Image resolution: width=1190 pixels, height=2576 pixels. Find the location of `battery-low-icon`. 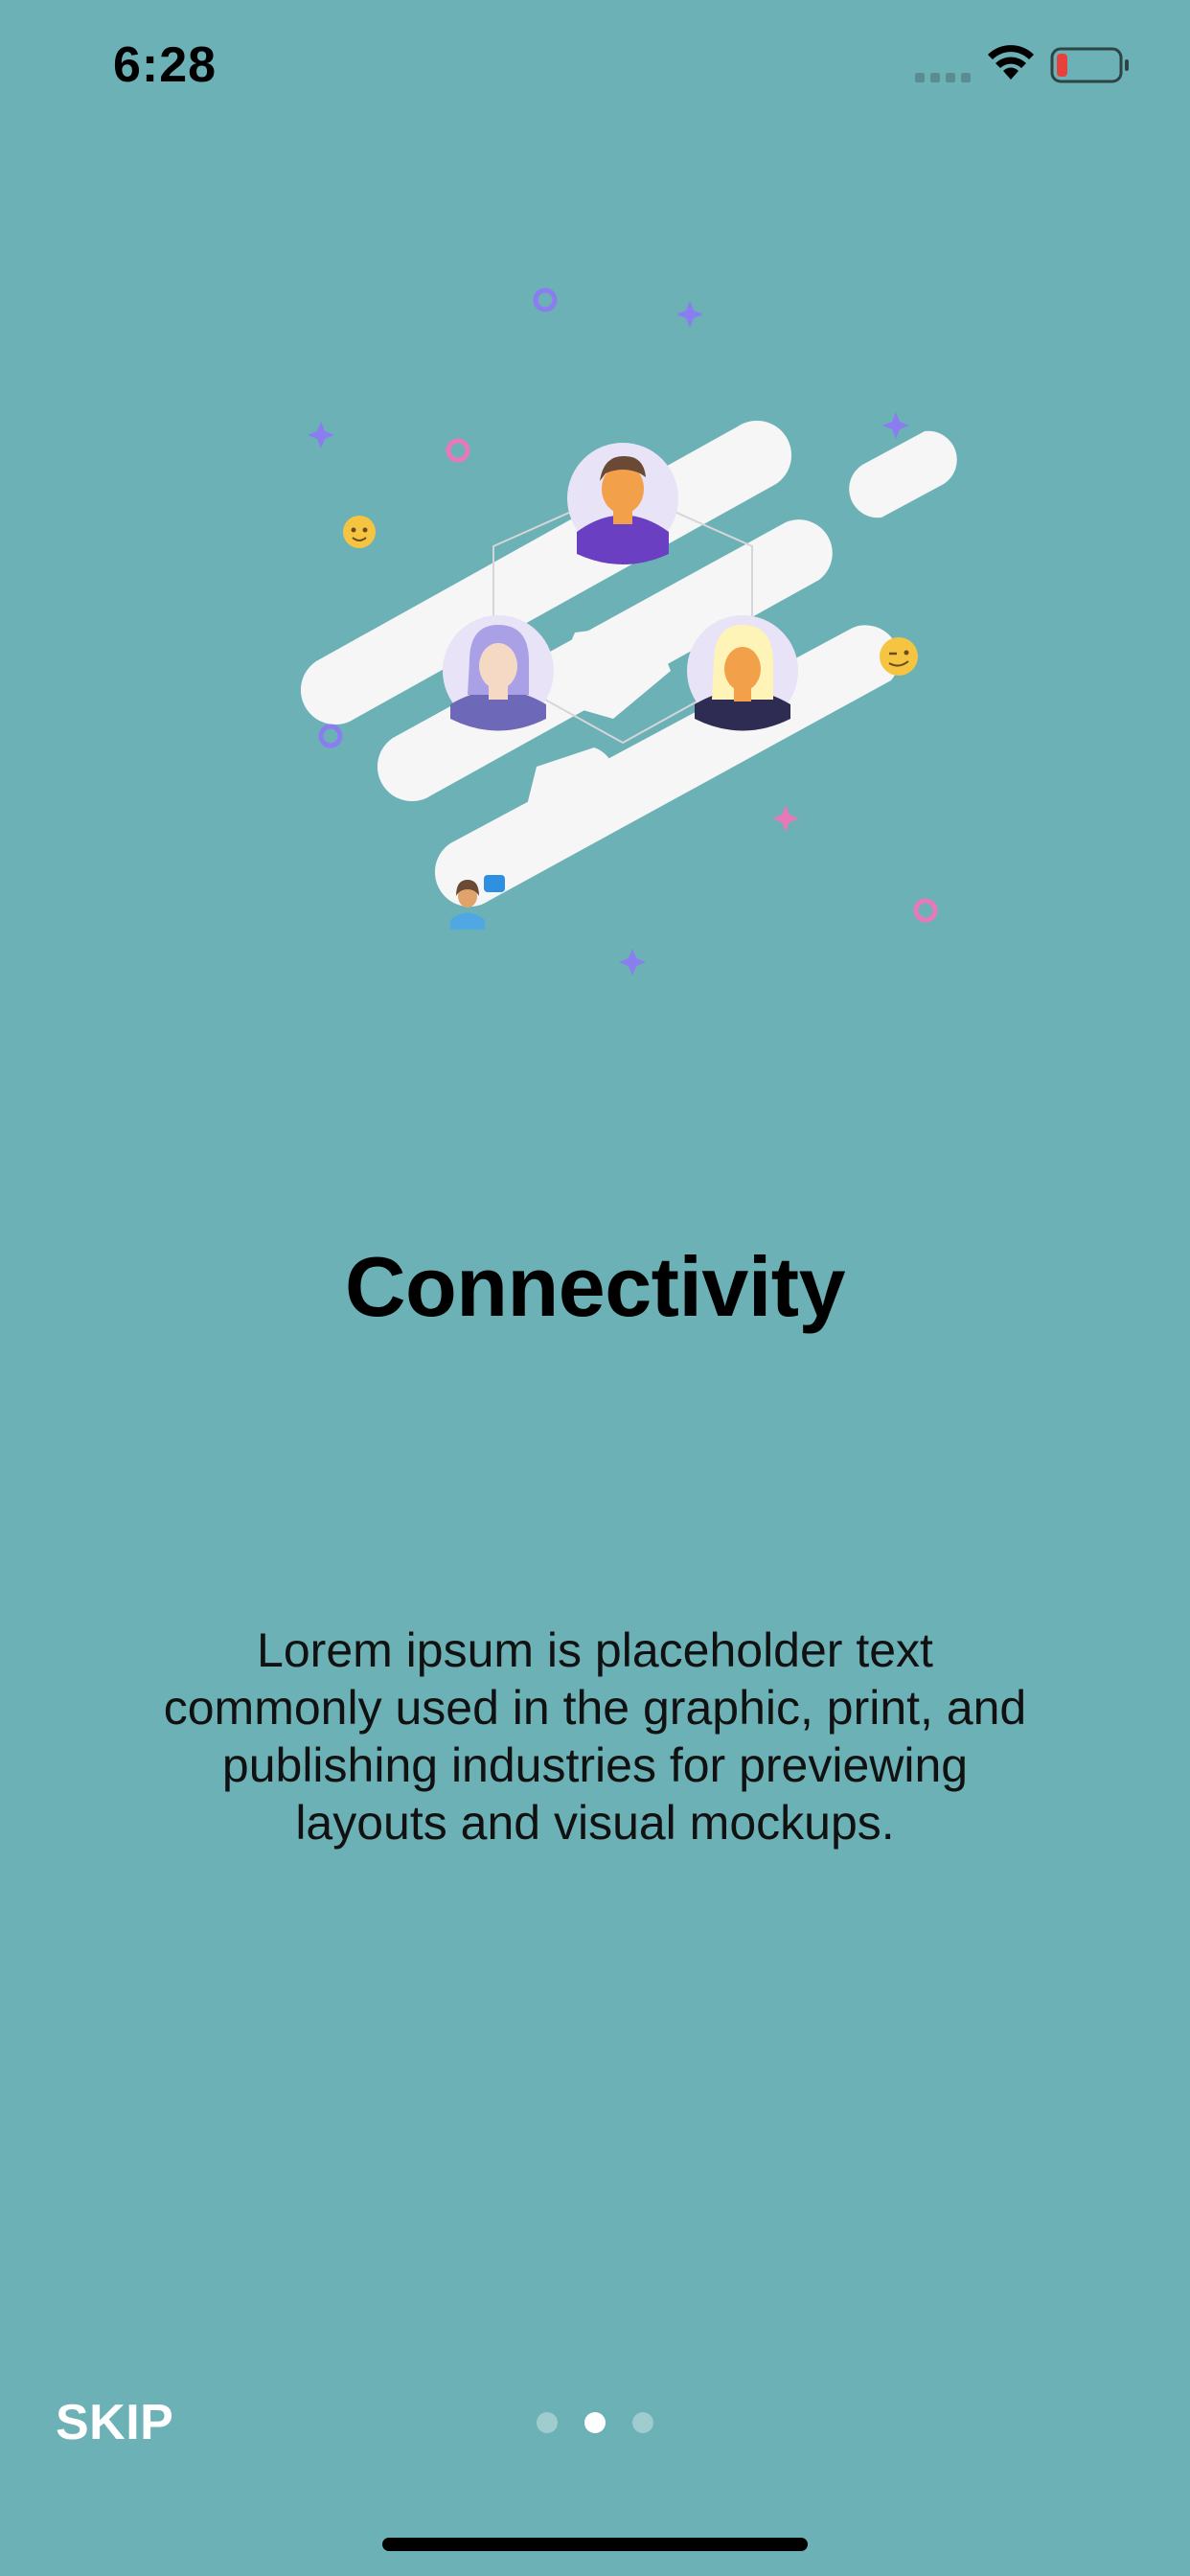

battery-low-icon is located at coordinates (1090, 65).